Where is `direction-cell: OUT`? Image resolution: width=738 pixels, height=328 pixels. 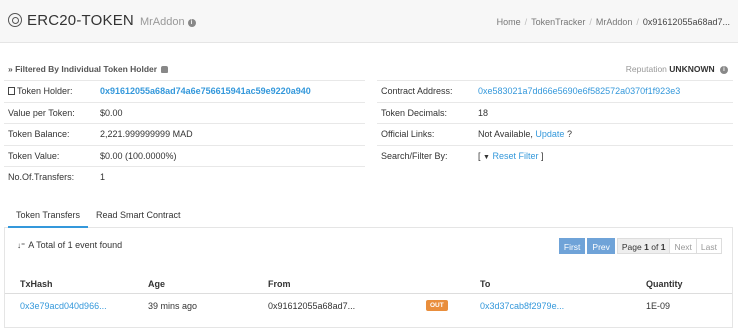 direction-cell: OUT is located at coordinates (437, 306).